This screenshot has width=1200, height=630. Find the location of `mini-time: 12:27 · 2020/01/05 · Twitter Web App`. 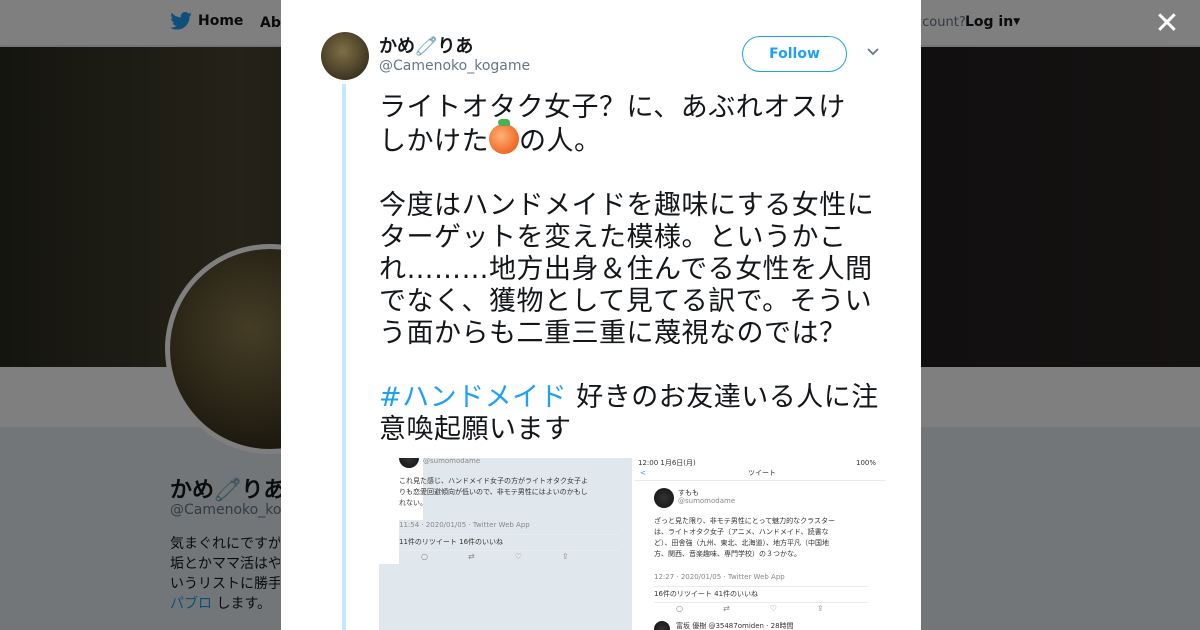

mini-time: 12:27 · 2020/01/05 · Twitter Web App is located at coordinates (719, 577).